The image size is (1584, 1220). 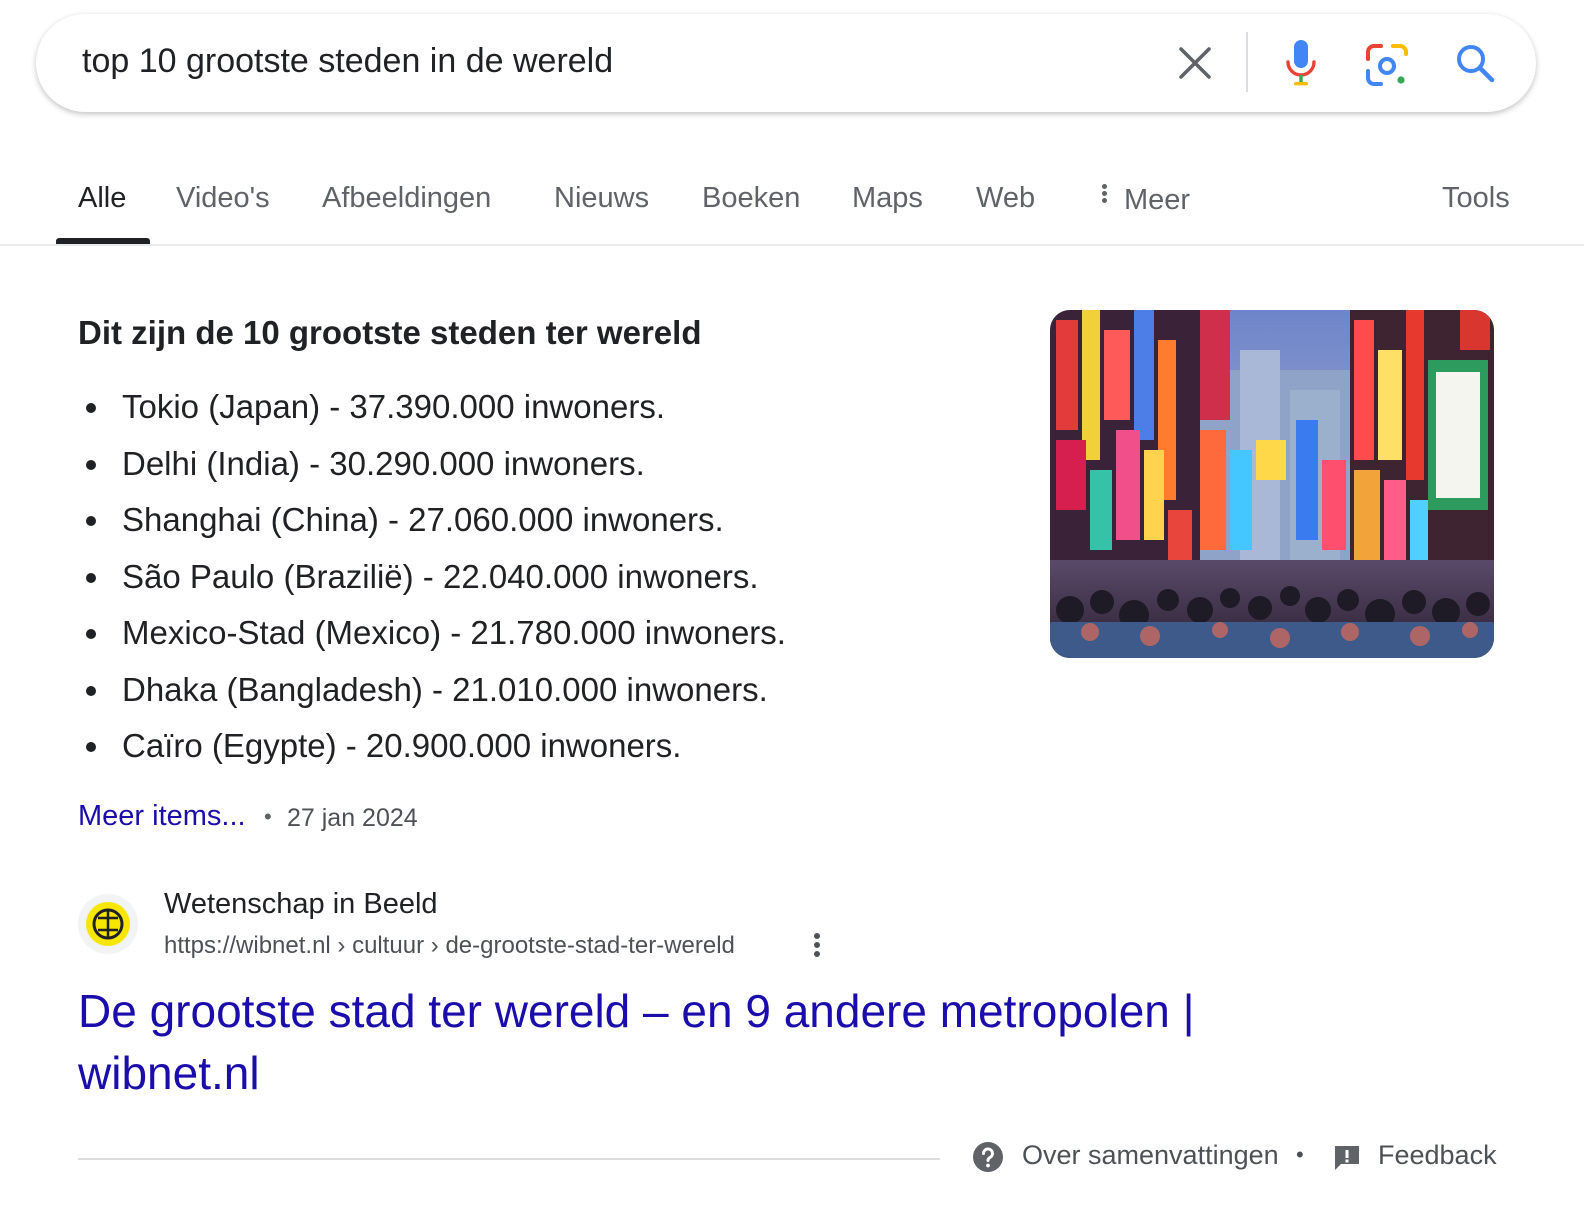 I want to click on vertical-dots-icon, so click(x=1106, y=193).